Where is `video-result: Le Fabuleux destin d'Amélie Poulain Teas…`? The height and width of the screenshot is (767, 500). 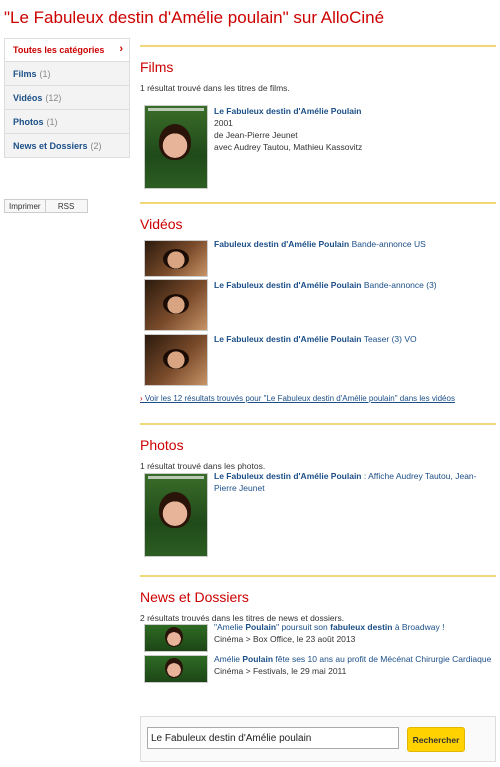
video-result: Le Fabuleux destin d'Amélie Poulain Teas… is located at coordinates (315, 339).